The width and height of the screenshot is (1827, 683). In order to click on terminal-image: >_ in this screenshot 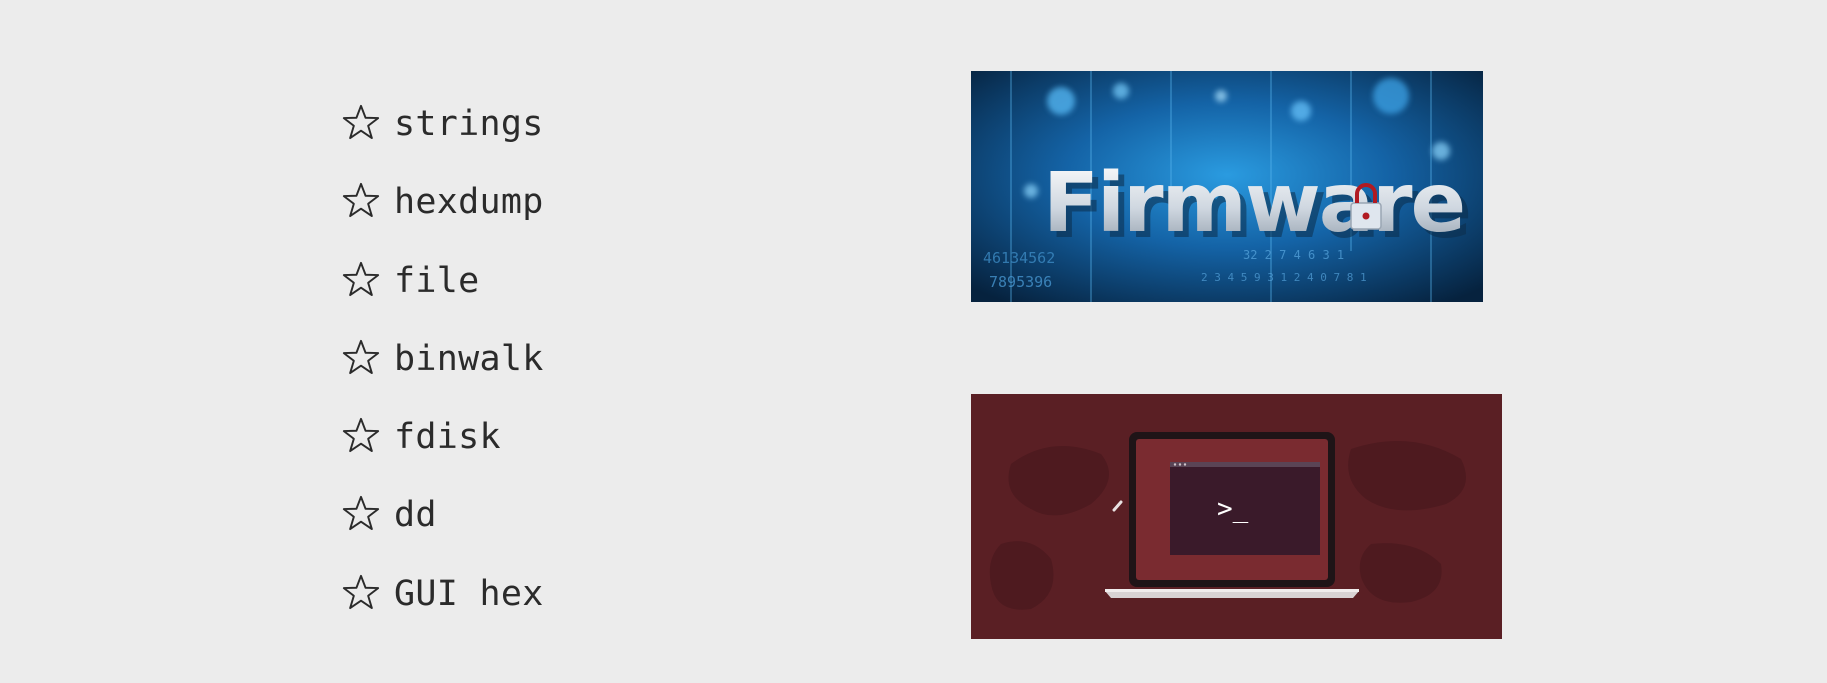, I will do `click(1236, 516)`.